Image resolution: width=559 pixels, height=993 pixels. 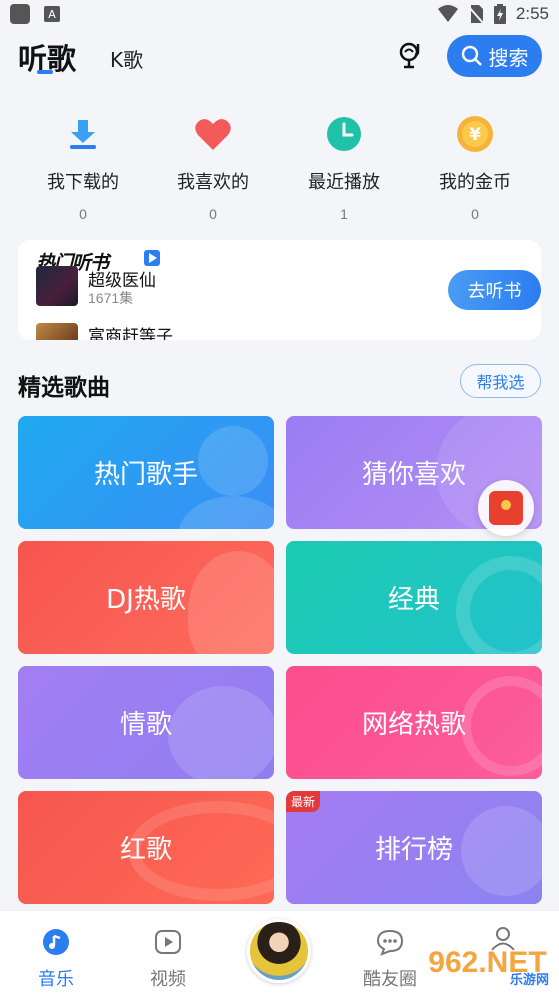 What do you see at coordinates (279, 951) in the screenshot?
I see `now-playing-avatar` at bounding box center [279, 951].